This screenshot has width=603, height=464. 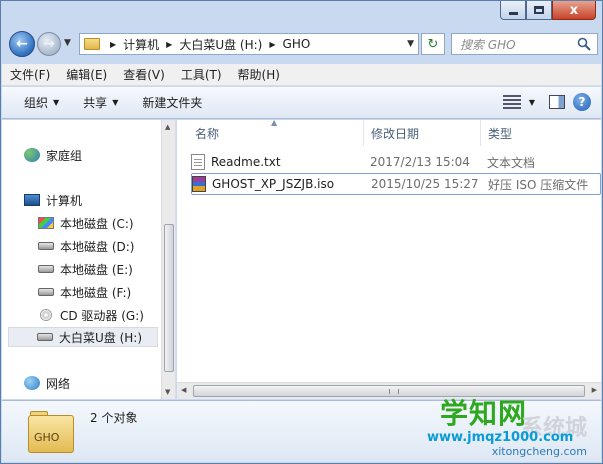 I want to click on change-view-icon, so click(x=511, y=102).